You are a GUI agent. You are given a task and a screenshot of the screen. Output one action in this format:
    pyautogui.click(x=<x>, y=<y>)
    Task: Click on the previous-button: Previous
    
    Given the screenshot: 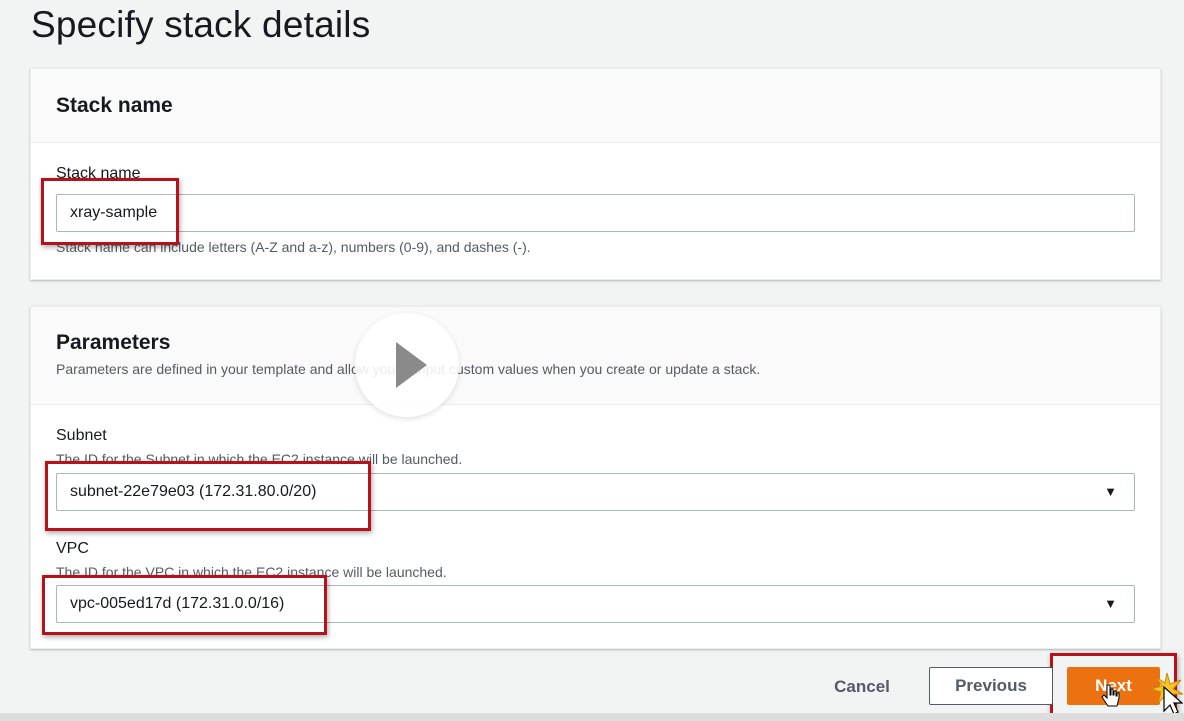 What is the action you would take?
    pyautogui.click(x=991, y=686)
    